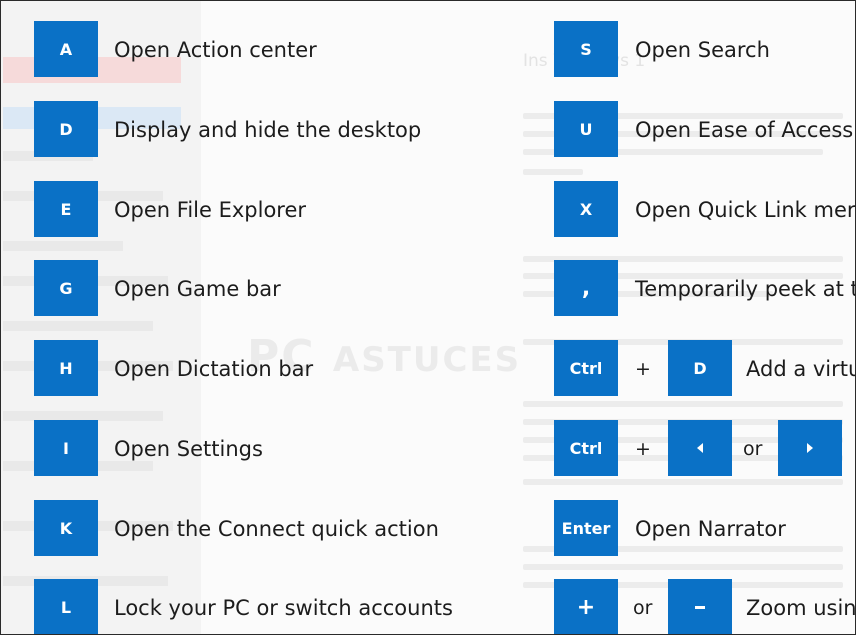 This screenshot has width=856, height=635. Describe the element at coordinates (66, 448) in the screenshot. I see `key-i: I` at that location.